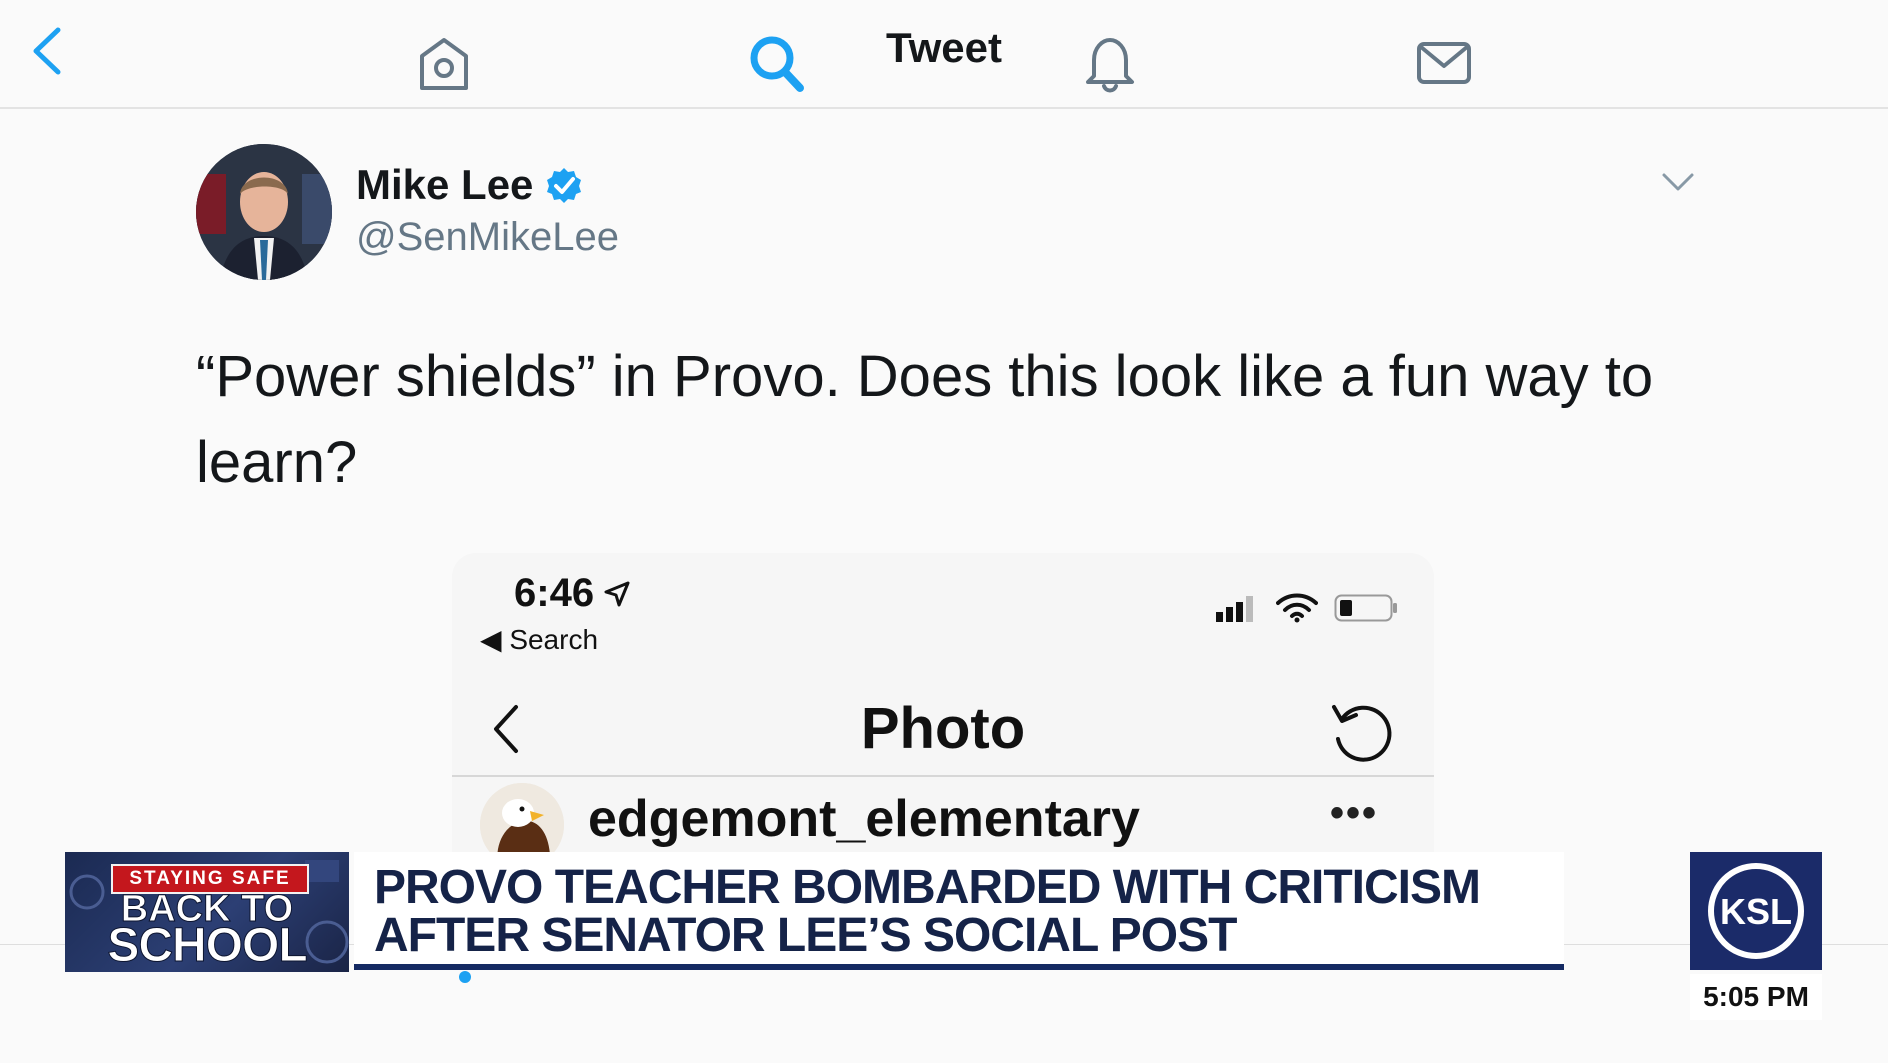 The image size is (1888, 1063). I want to click on post-more-icon: •••, so click(1353, 813).